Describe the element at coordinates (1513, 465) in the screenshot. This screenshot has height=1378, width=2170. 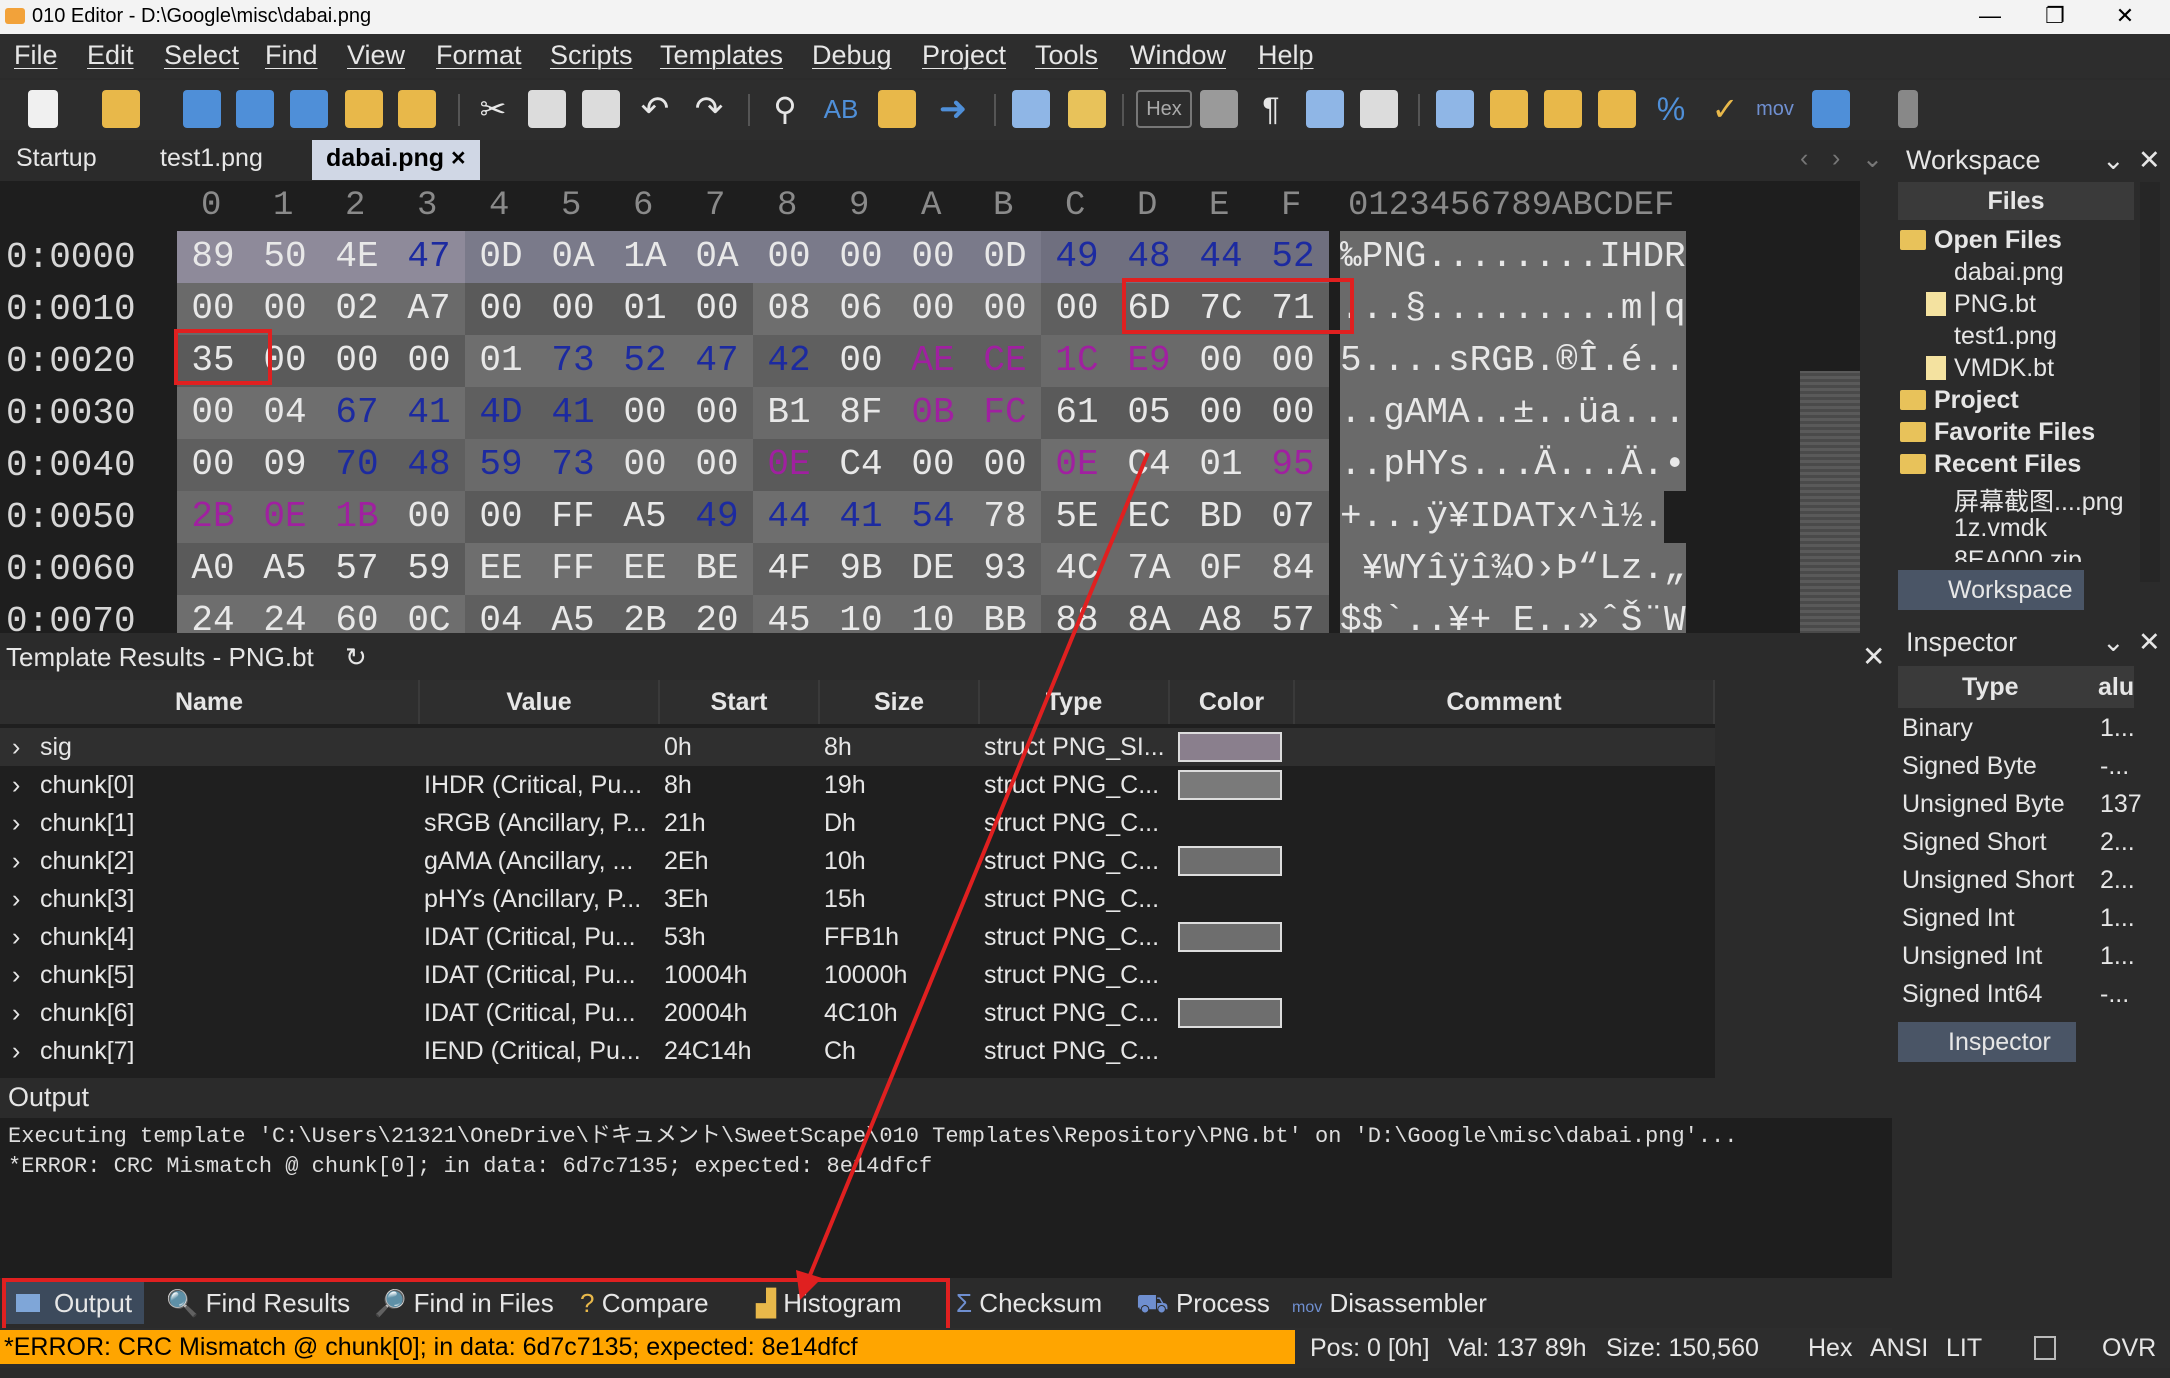
I see `ascii-row: ..pHYs...Ä...Ä.•` at that location.